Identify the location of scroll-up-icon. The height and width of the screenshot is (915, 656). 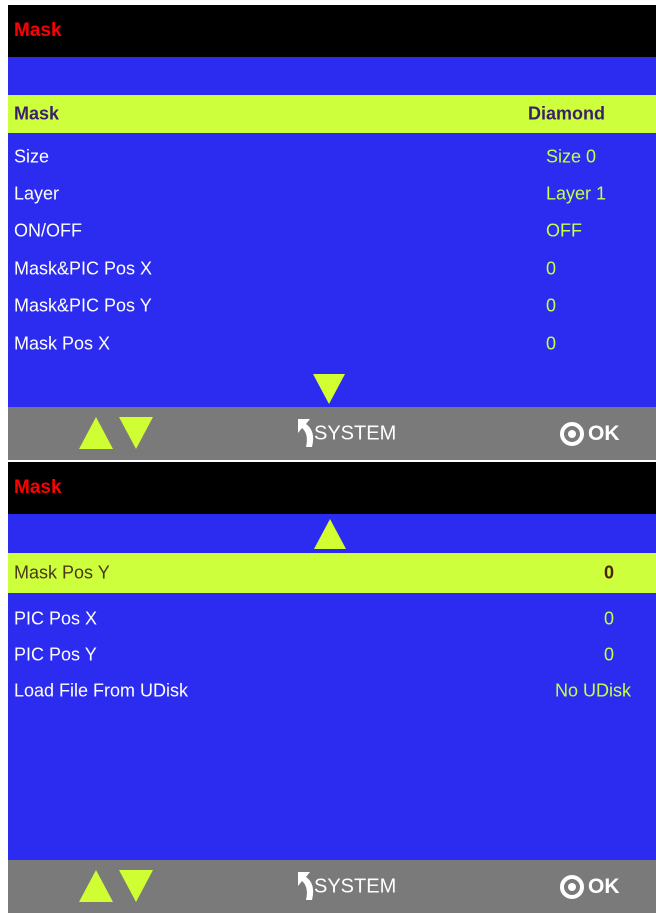
(330, 534).